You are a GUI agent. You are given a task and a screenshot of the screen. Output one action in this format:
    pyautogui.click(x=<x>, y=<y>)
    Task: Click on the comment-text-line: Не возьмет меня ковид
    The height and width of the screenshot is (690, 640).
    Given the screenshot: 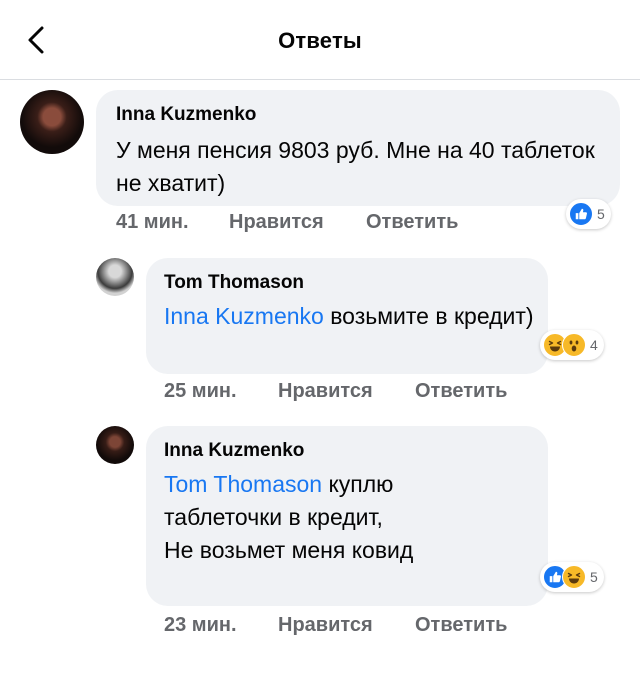 What is the action you would take?
    pyautogui.click(x=289, y=550)
    